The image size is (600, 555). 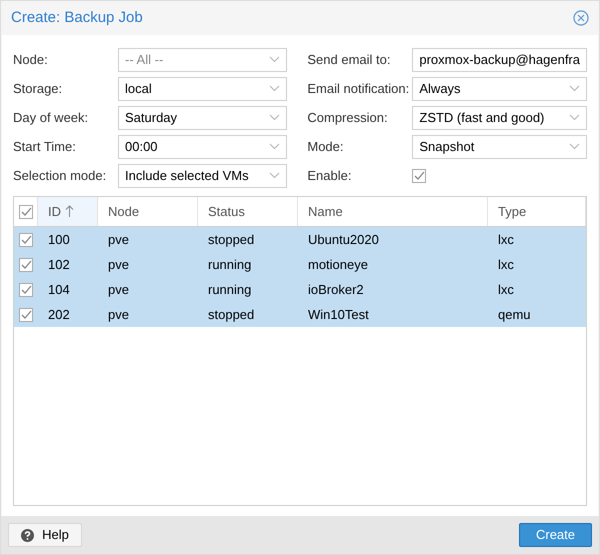 I want to click on select-field: Always, so click(x=499, y=88).